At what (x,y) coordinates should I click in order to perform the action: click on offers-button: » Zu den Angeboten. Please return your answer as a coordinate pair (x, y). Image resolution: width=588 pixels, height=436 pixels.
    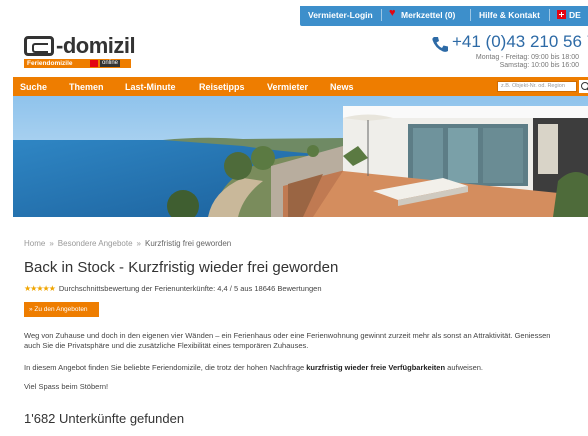
    Looking at the image, I should click on (61, 309).